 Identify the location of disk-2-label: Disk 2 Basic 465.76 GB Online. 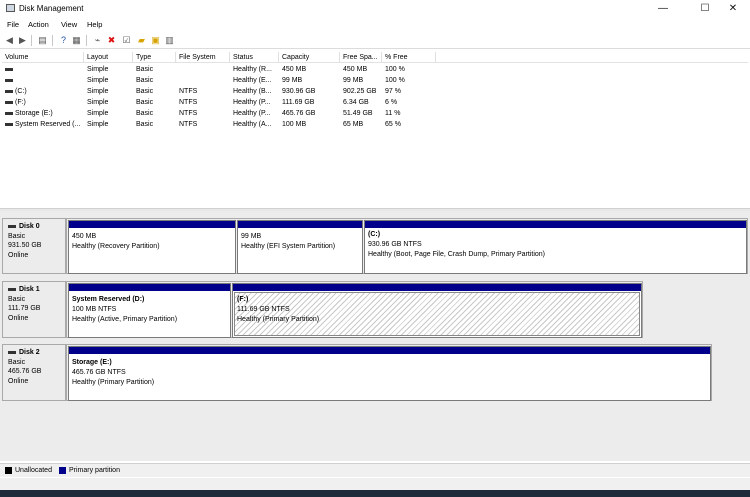
(34, 372).